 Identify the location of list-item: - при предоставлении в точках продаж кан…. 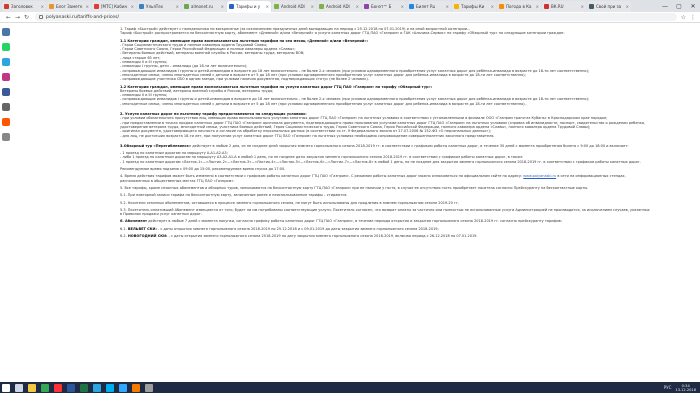
(383, 124).